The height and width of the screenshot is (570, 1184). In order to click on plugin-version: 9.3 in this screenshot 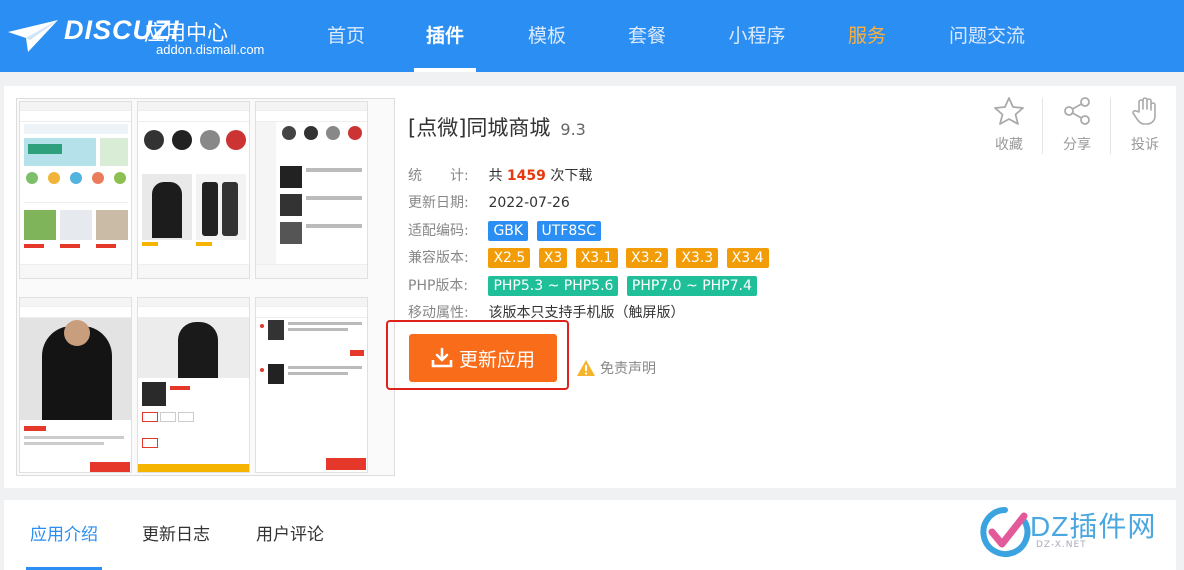, I will do `click(573, 129)`.